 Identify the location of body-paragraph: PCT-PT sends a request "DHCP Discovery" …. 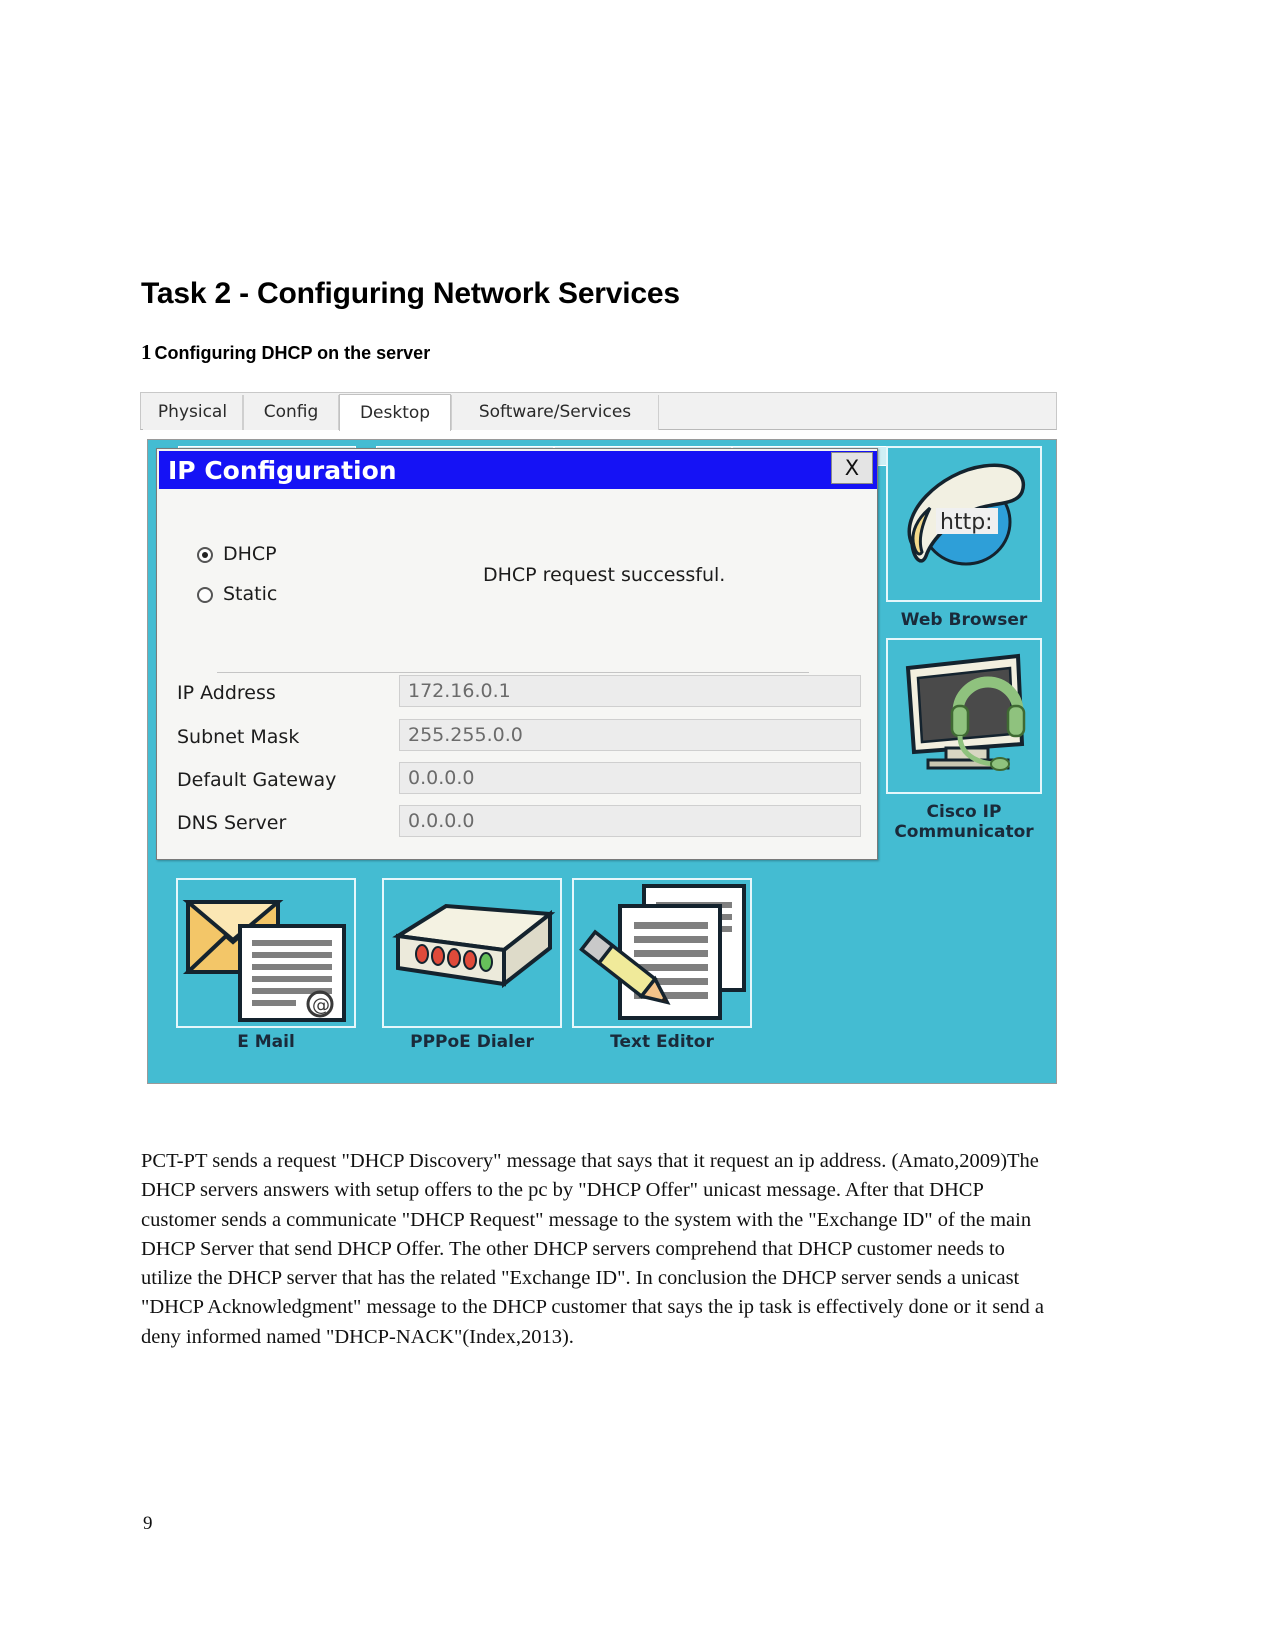
(593, 1249).